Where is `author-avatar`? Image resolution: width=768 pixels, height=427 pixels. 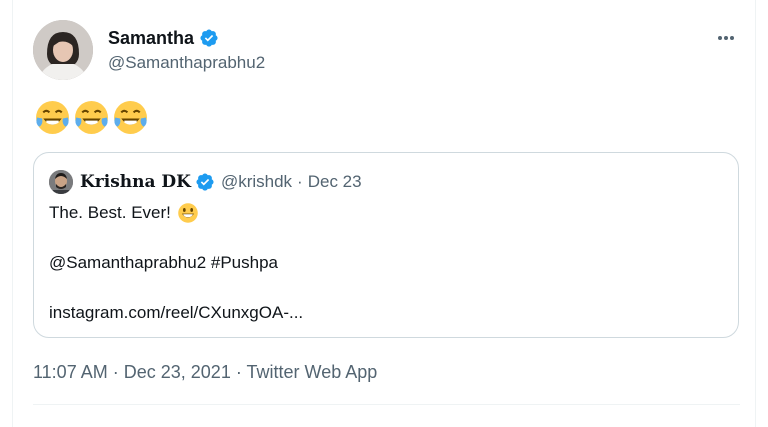 author-avatar is located at coordinates (63, 50).